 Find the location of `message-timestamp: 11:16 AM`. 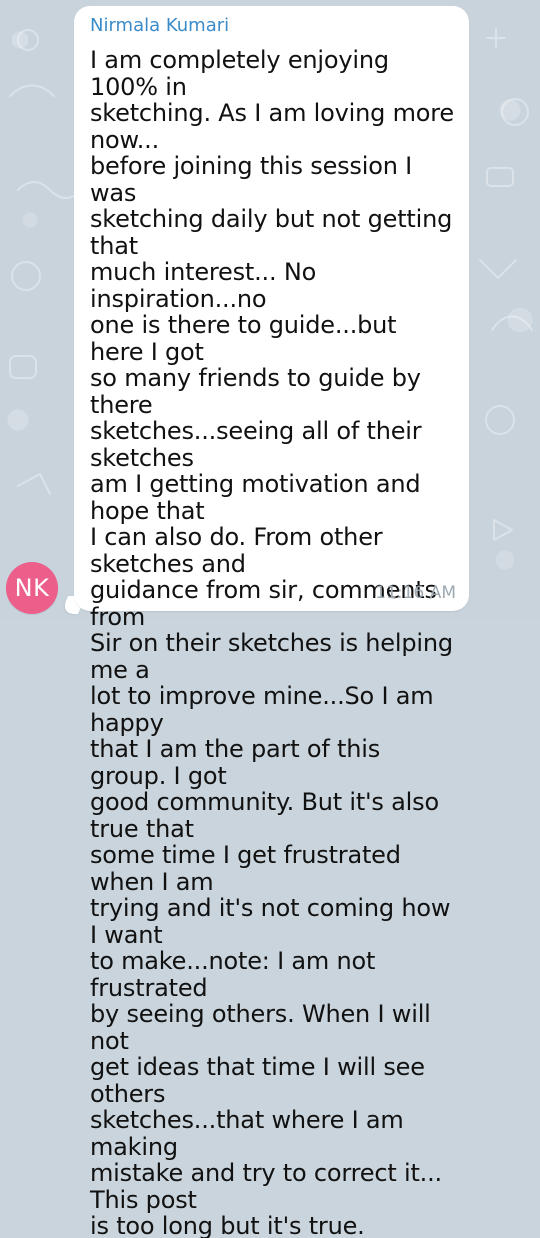

message-timestamp: 11:16 AM is located at coordinates (415, 593).